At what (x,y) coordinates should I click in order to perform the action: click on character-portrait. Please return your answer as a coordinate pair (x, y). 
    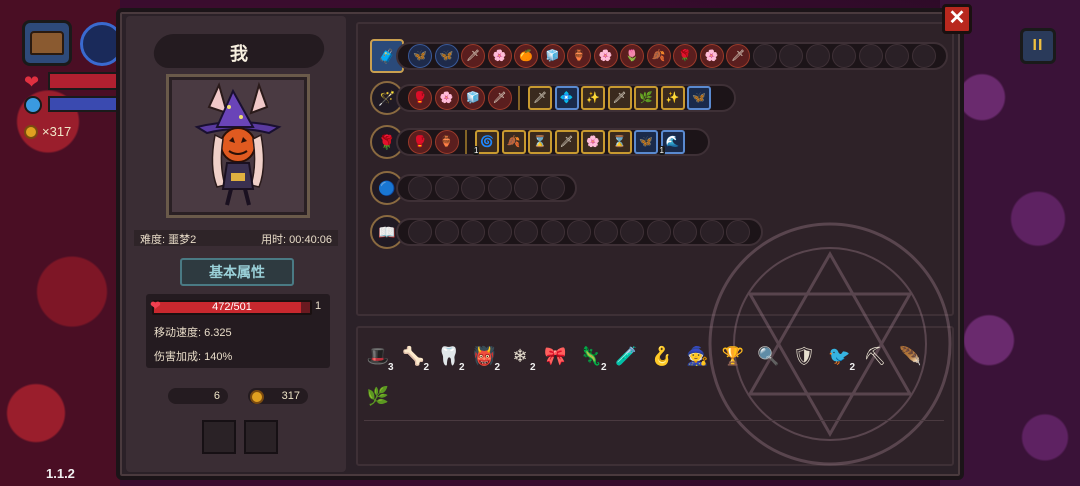
    Looking at the image, I should click on (238, 146).